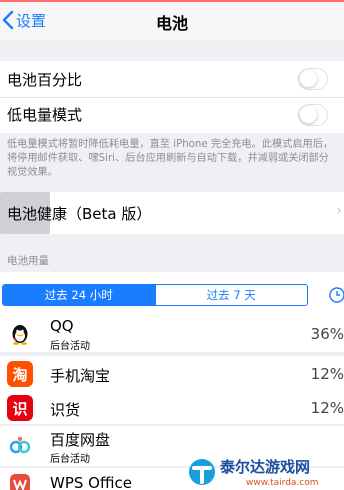  I want to click on low-power-mode-toggle, so click(313, 115).